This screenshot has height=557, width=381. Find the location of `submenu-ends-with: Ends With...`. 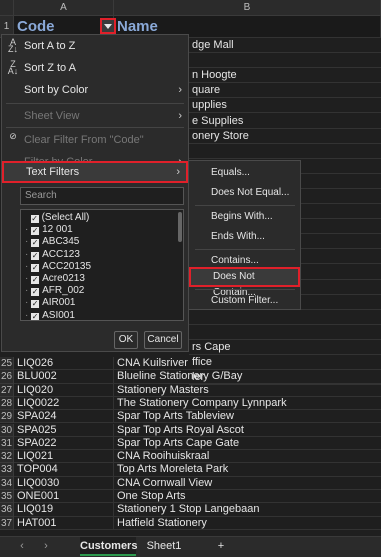

submenu-ends-with: Ends With... is located at coordinates (244, 237).